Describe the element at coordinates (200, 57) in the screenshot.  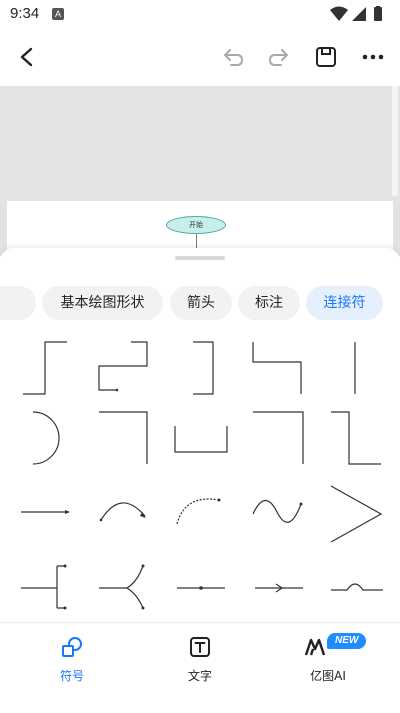
I see `editor-toolbar` at that location.